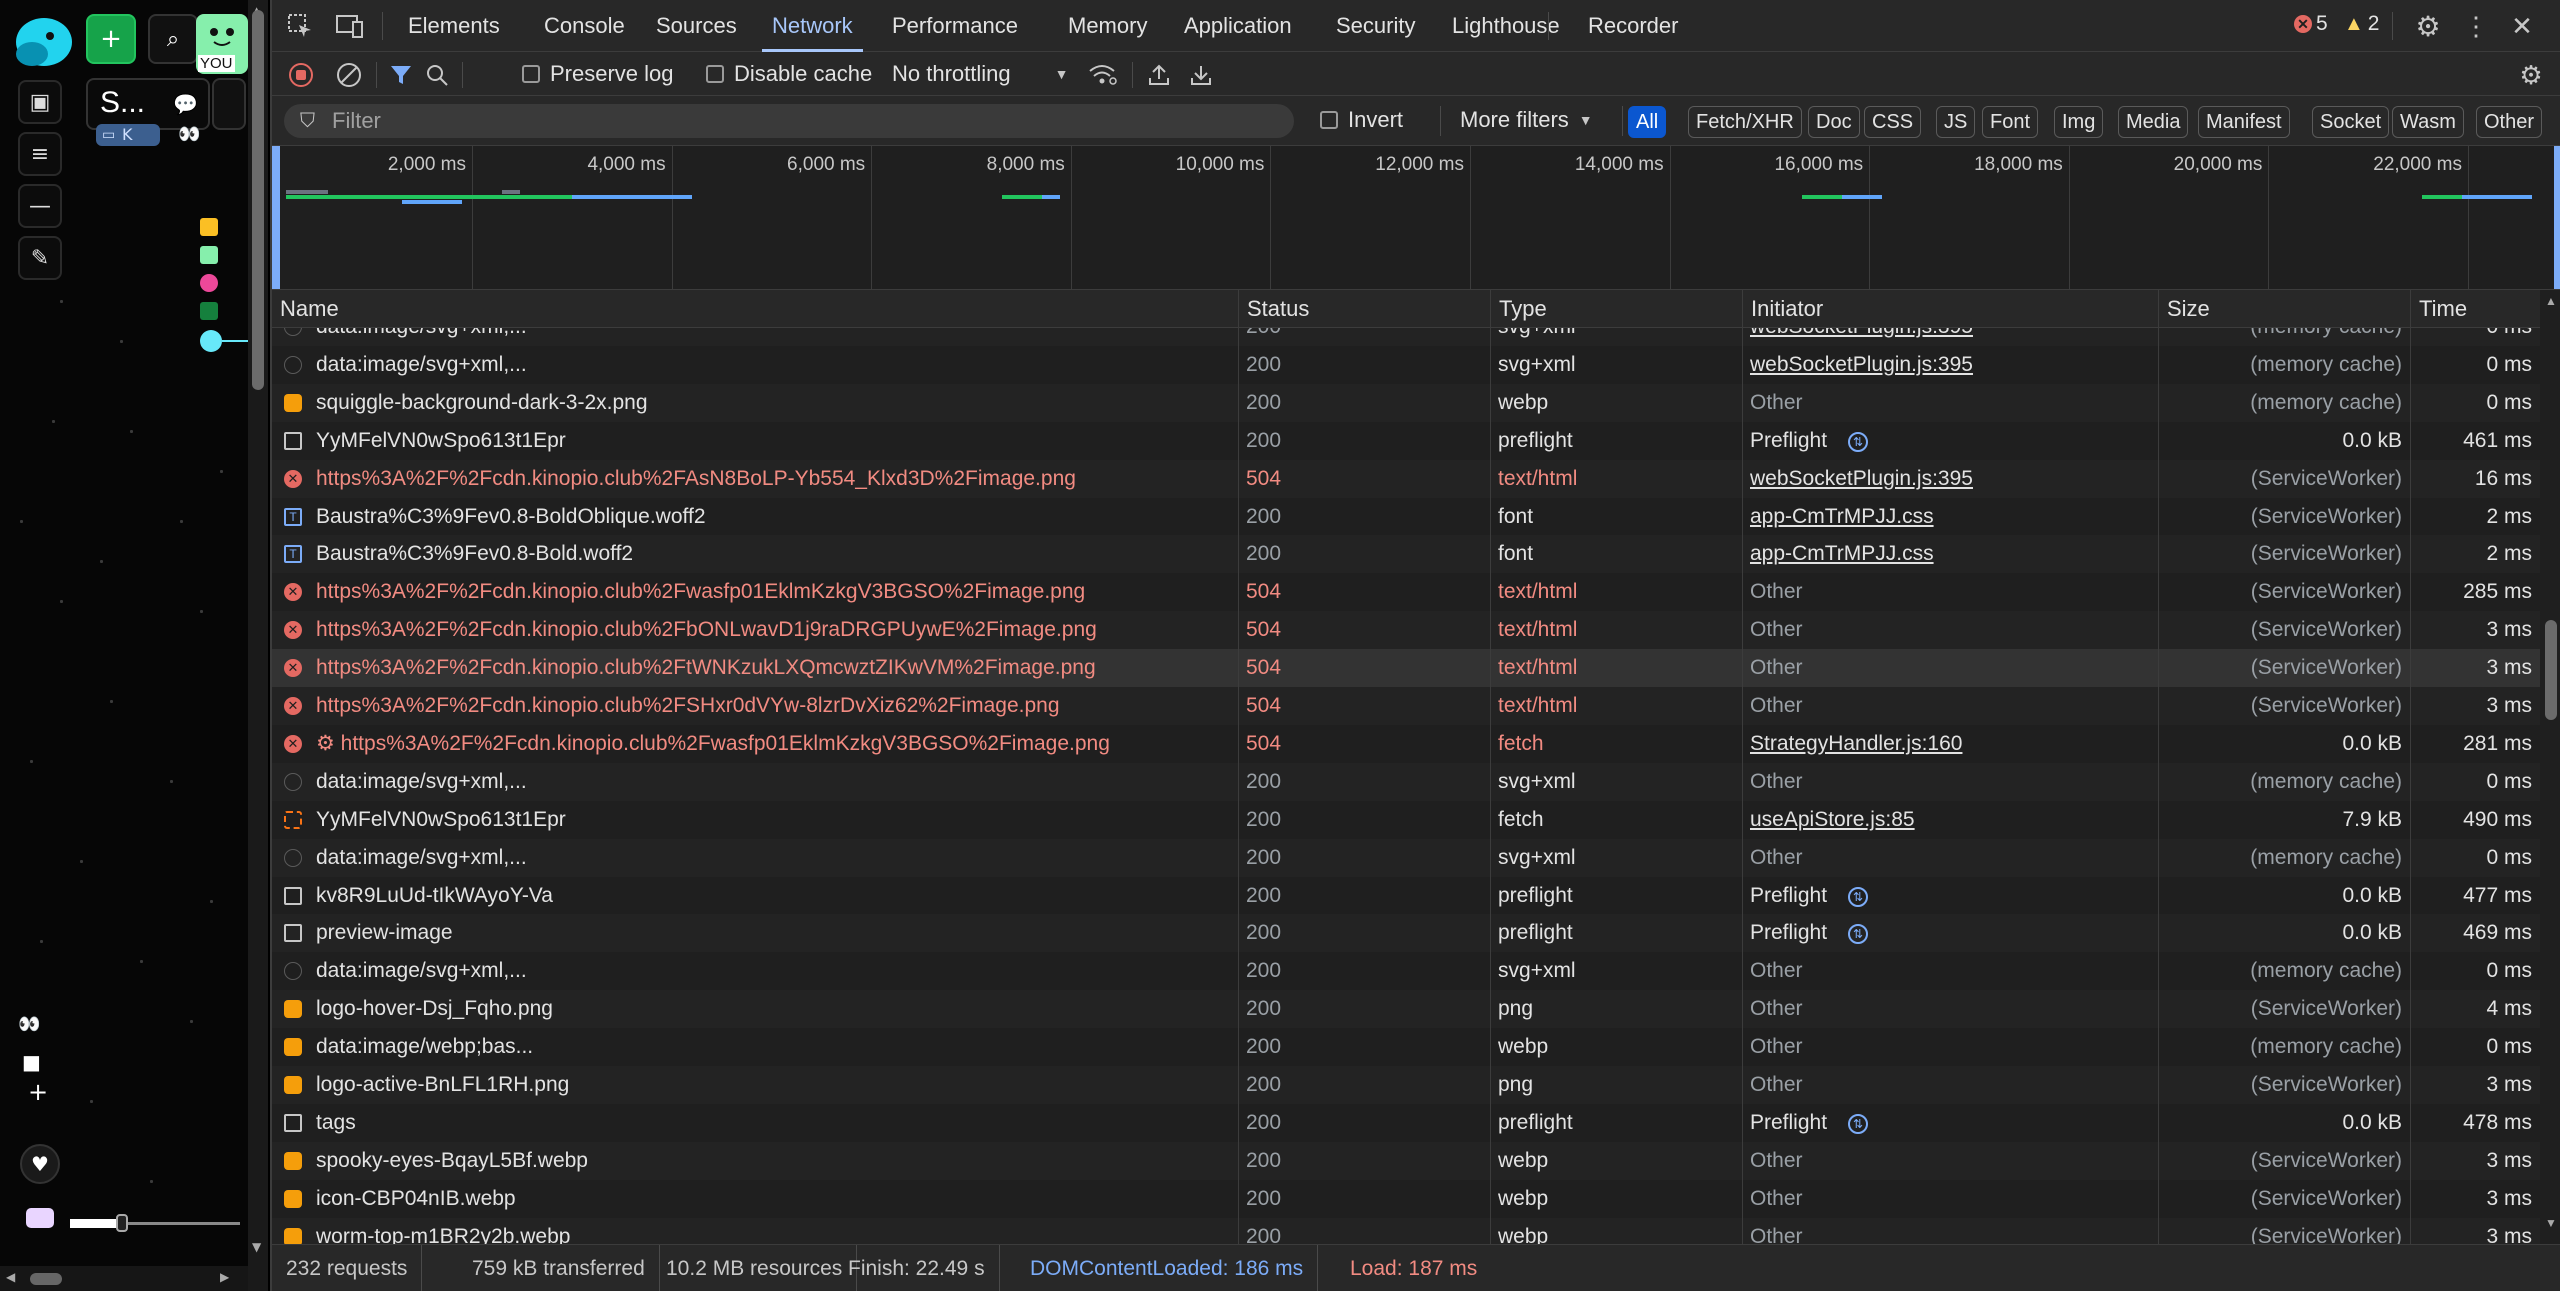 This screenshot has height=1291, width=2560. Describe the element at coordinates (789, 74) in the screenshot. I see `disable-cache-checkbox: Disable cache` at that location.